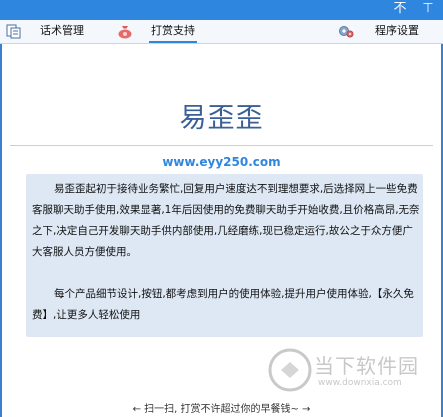 This screenshot has width=443, height=417. I want to click on tab-bar: 话术管理 打赏支持 程序设置, so click(221, 32).